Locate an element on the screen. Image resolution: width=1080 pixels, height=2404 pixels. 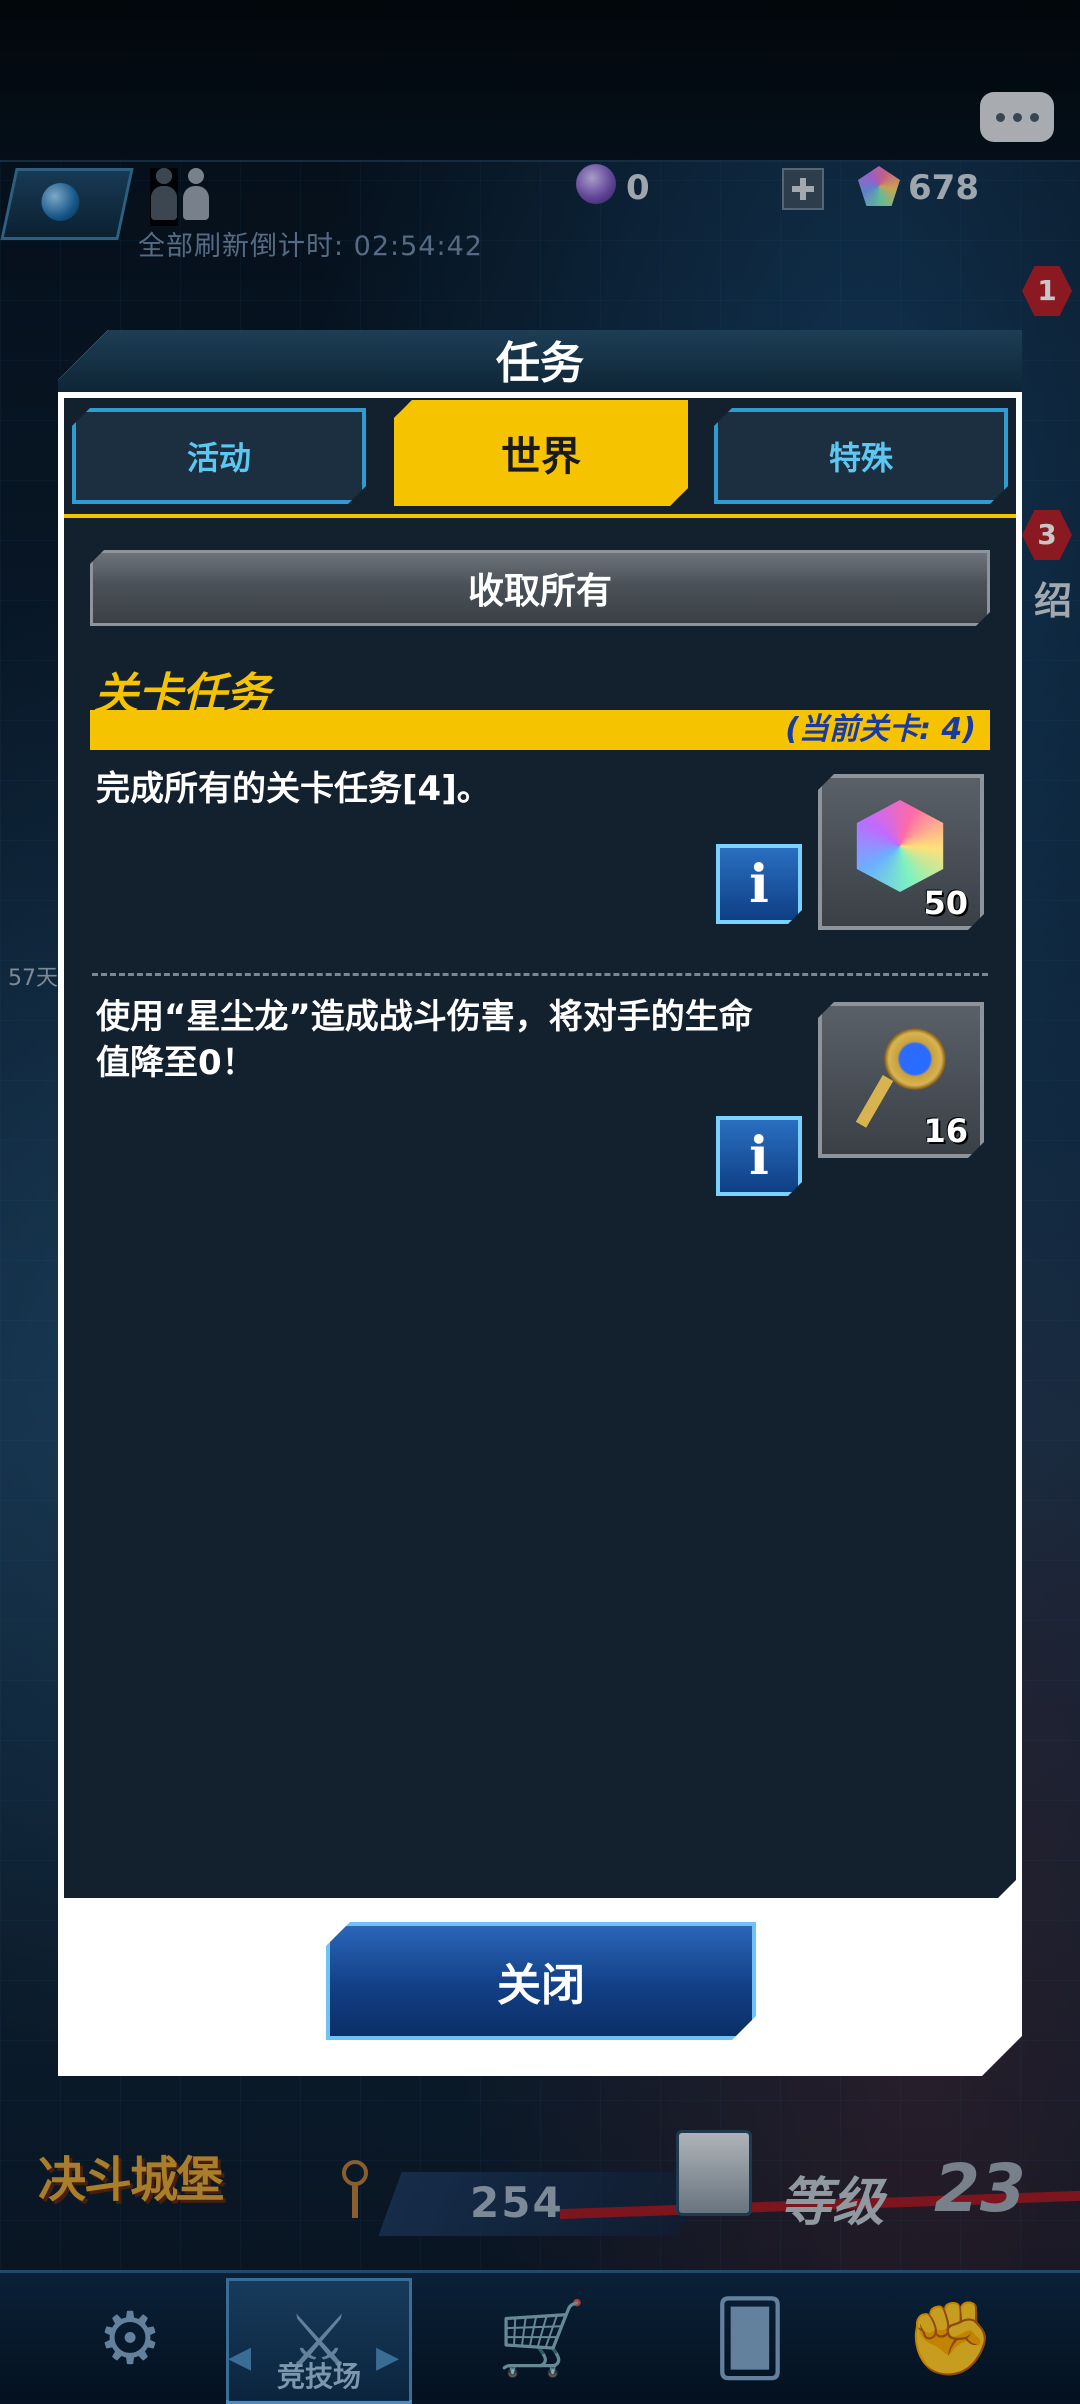
dialog-title: 任务 is located at coordinates (540, 363).